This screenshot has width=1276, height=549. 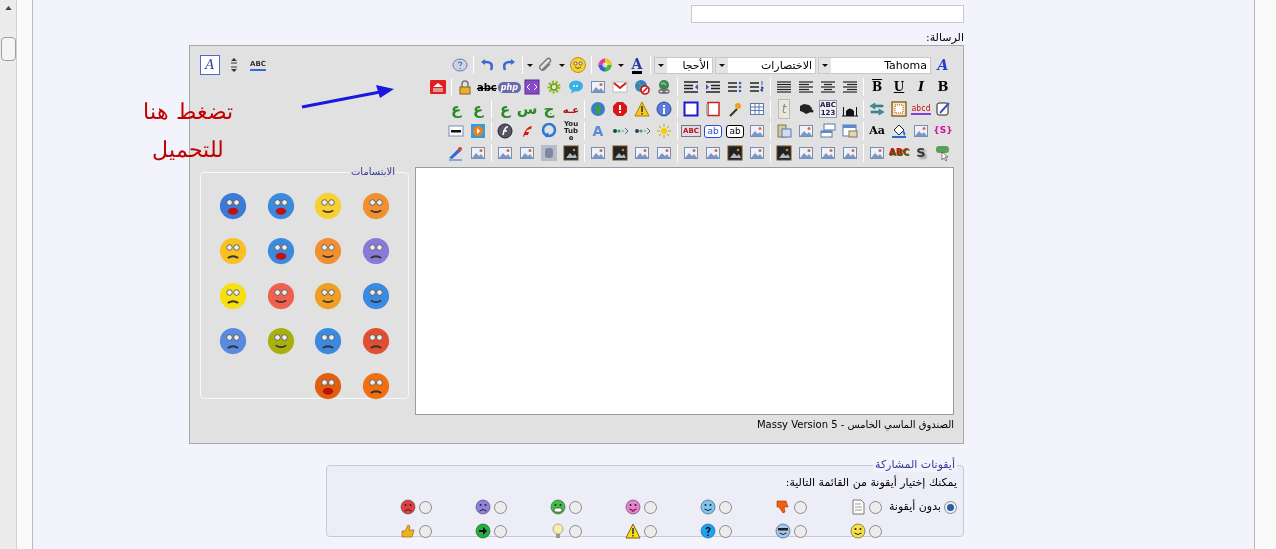 I want to click on font-box-button: A, so click(x=210, y=65).